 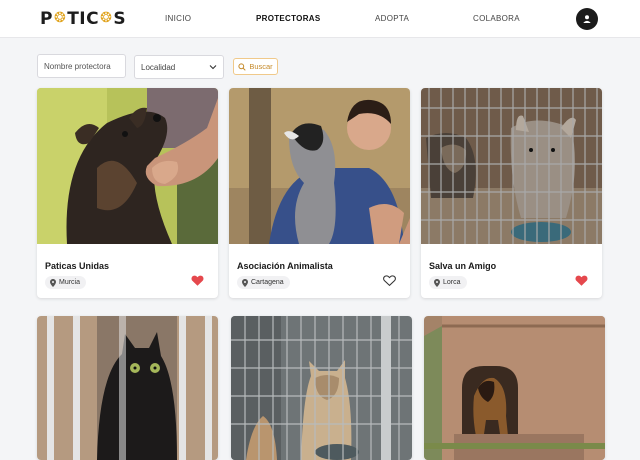 I want to click on user-avatar-button, so click(x=587, y=19).